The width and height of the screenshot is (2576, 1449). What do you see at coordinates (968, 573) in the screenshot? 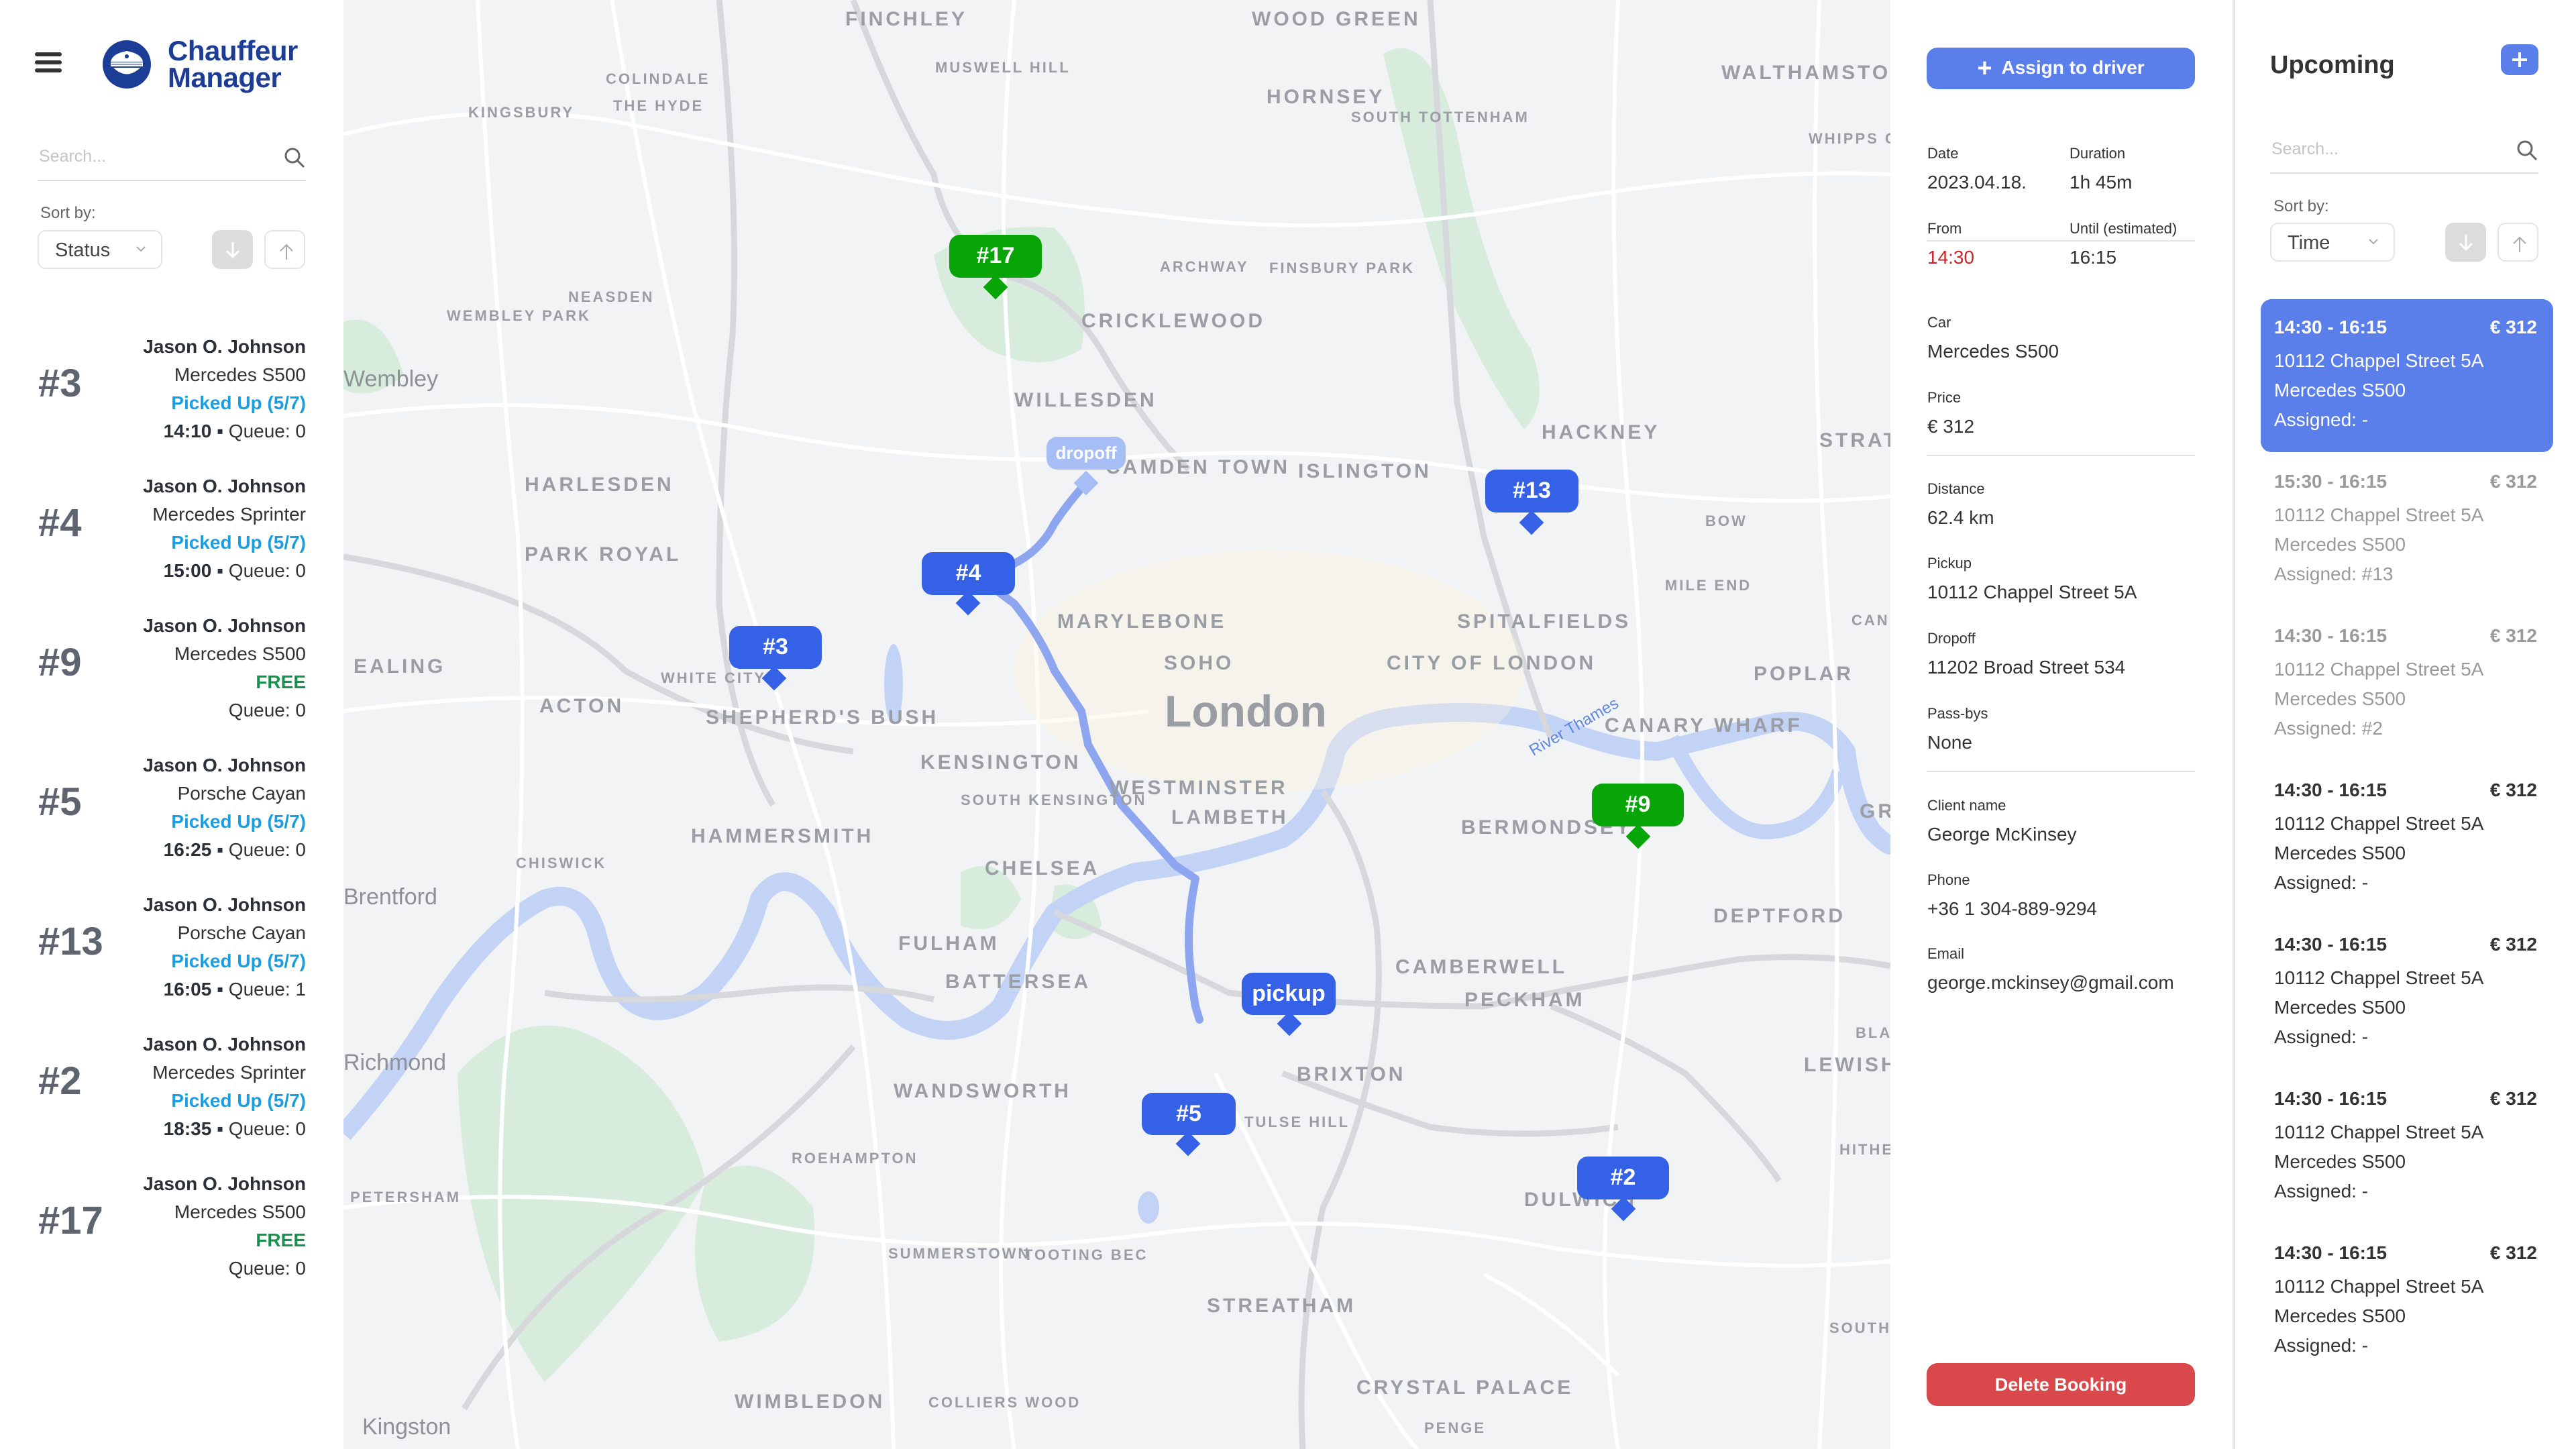
I see `marker-label: #4` at bounding box center [968, 573].